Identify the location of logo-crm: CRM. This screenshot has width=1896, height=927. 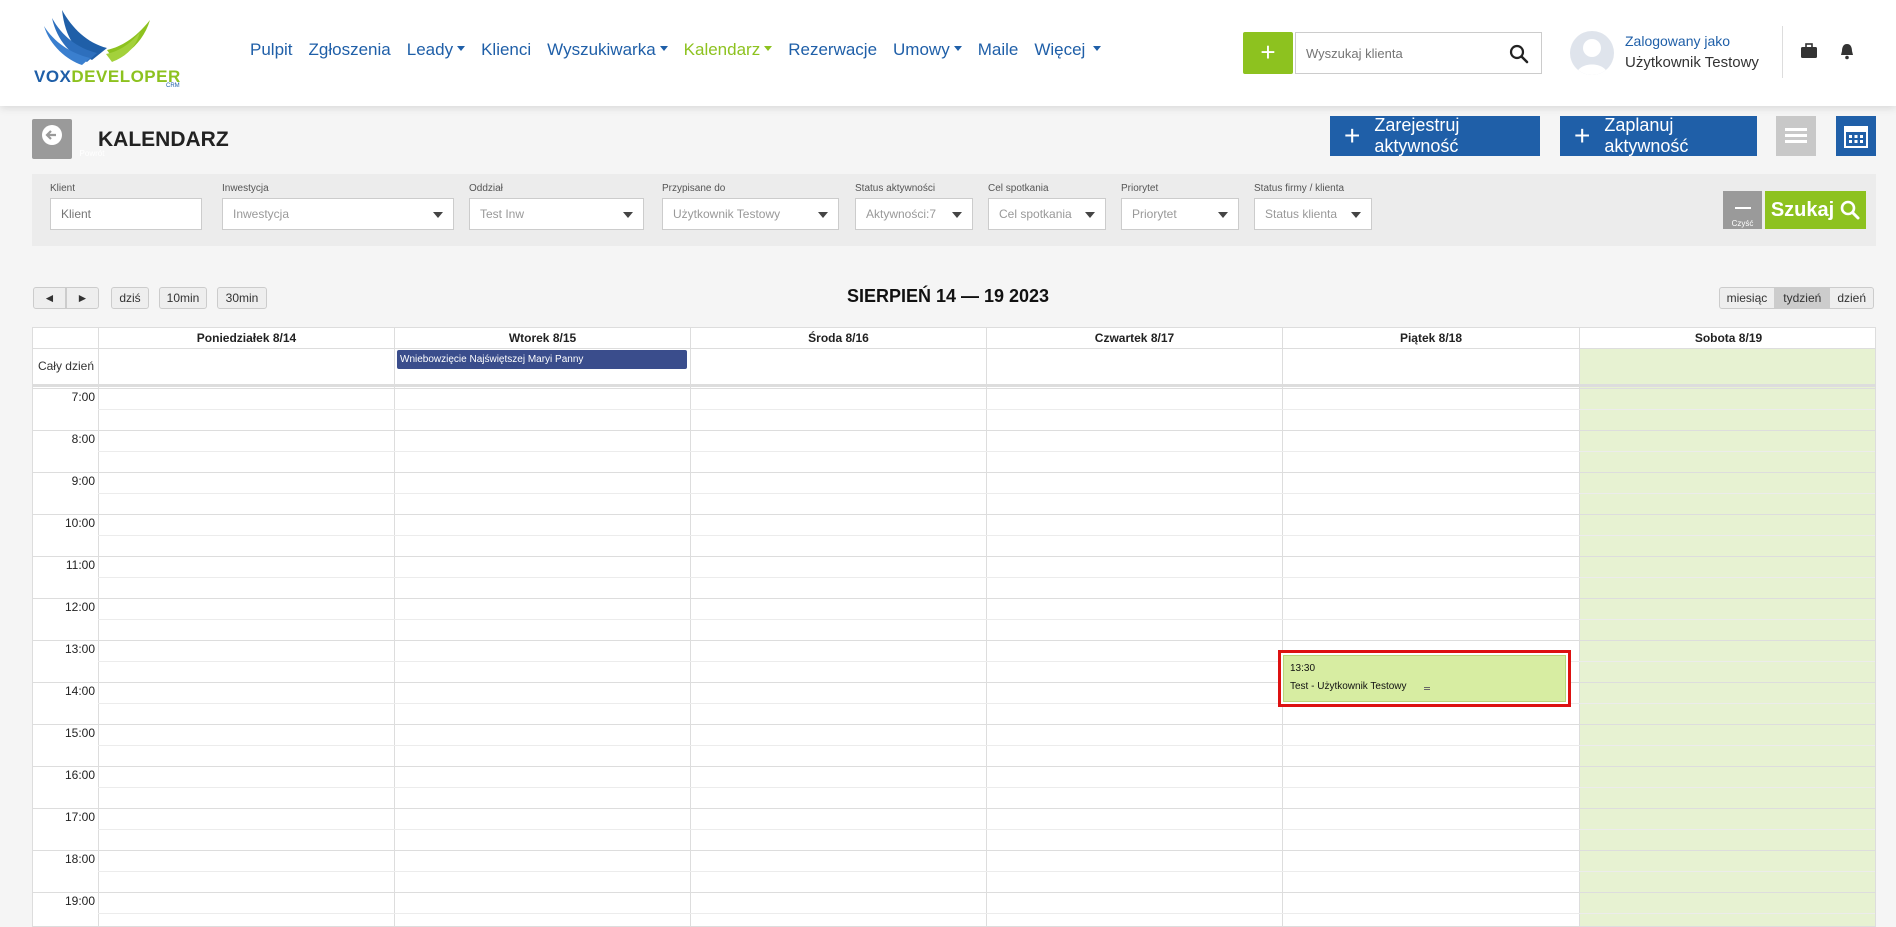
(173, 86).